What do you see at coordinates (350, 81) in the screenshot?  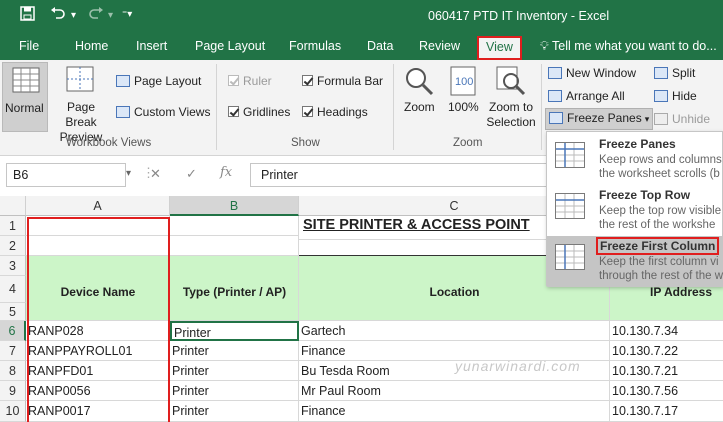 I see `formula-bar-label: Formula Bar` at bounding box center [350, 81].